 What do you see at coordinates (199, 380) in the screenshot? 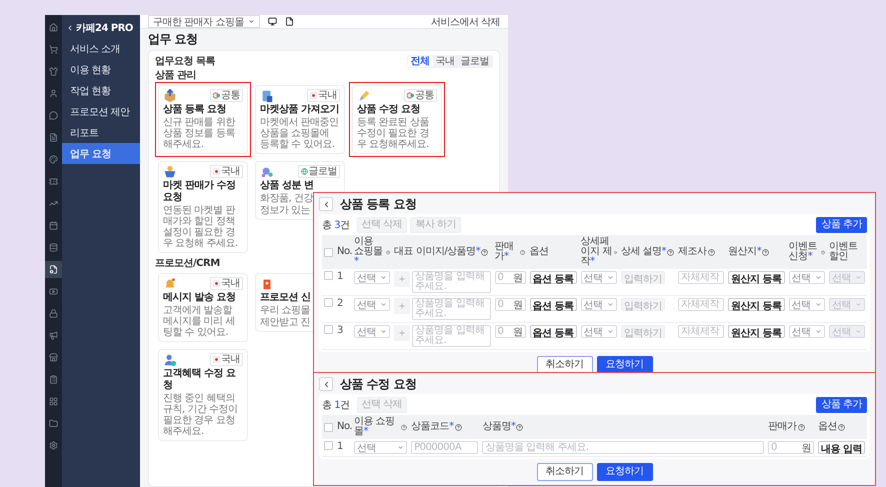
I see `card-title: 고객혜택 수정 요청` at bounding box center [199, 380].